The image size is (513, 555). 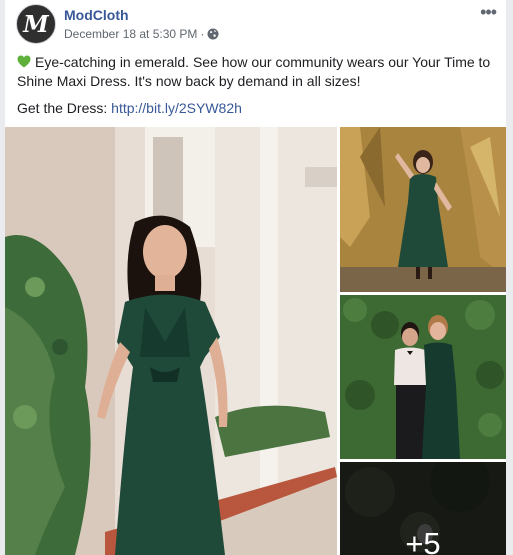 What do you see at coordinates (24, 61) in the screenshot?
I see `green-heart-icon` at bounding box center [24, 61].